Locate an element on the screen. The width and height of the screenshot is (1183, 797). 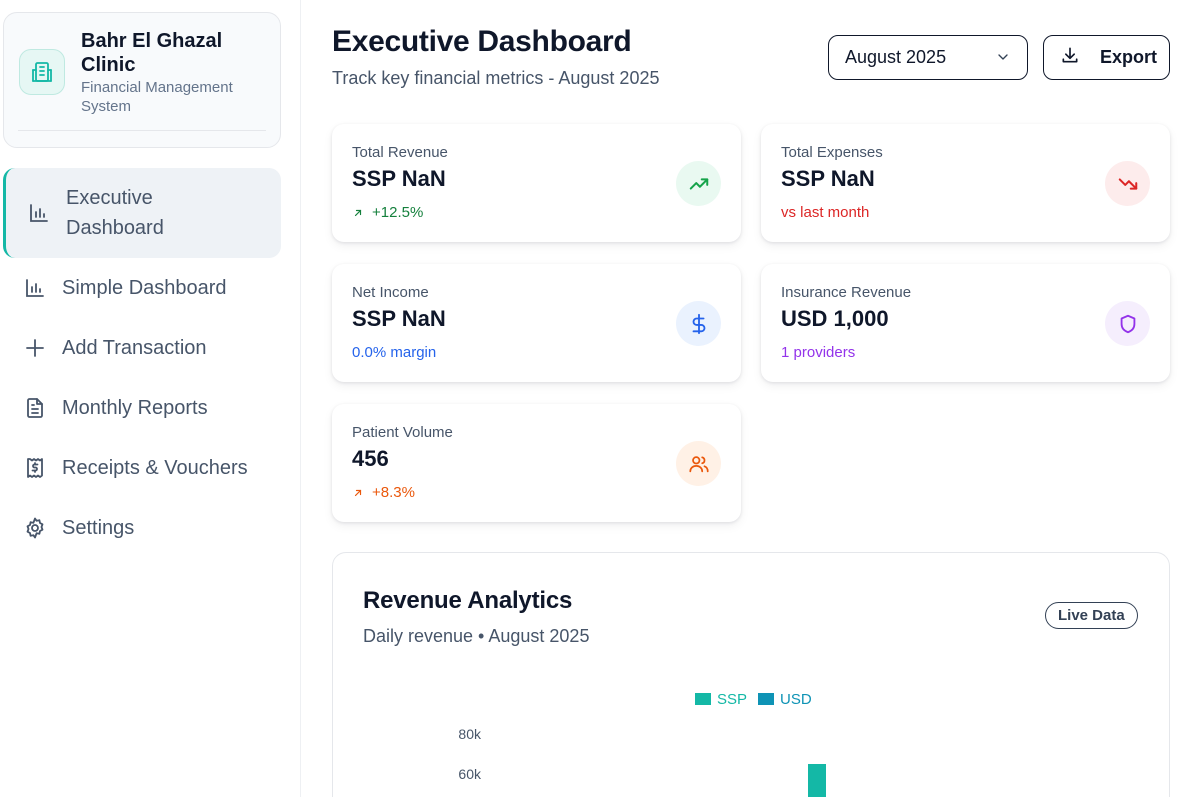
bar-ssp is located at coordinates (817, 780).